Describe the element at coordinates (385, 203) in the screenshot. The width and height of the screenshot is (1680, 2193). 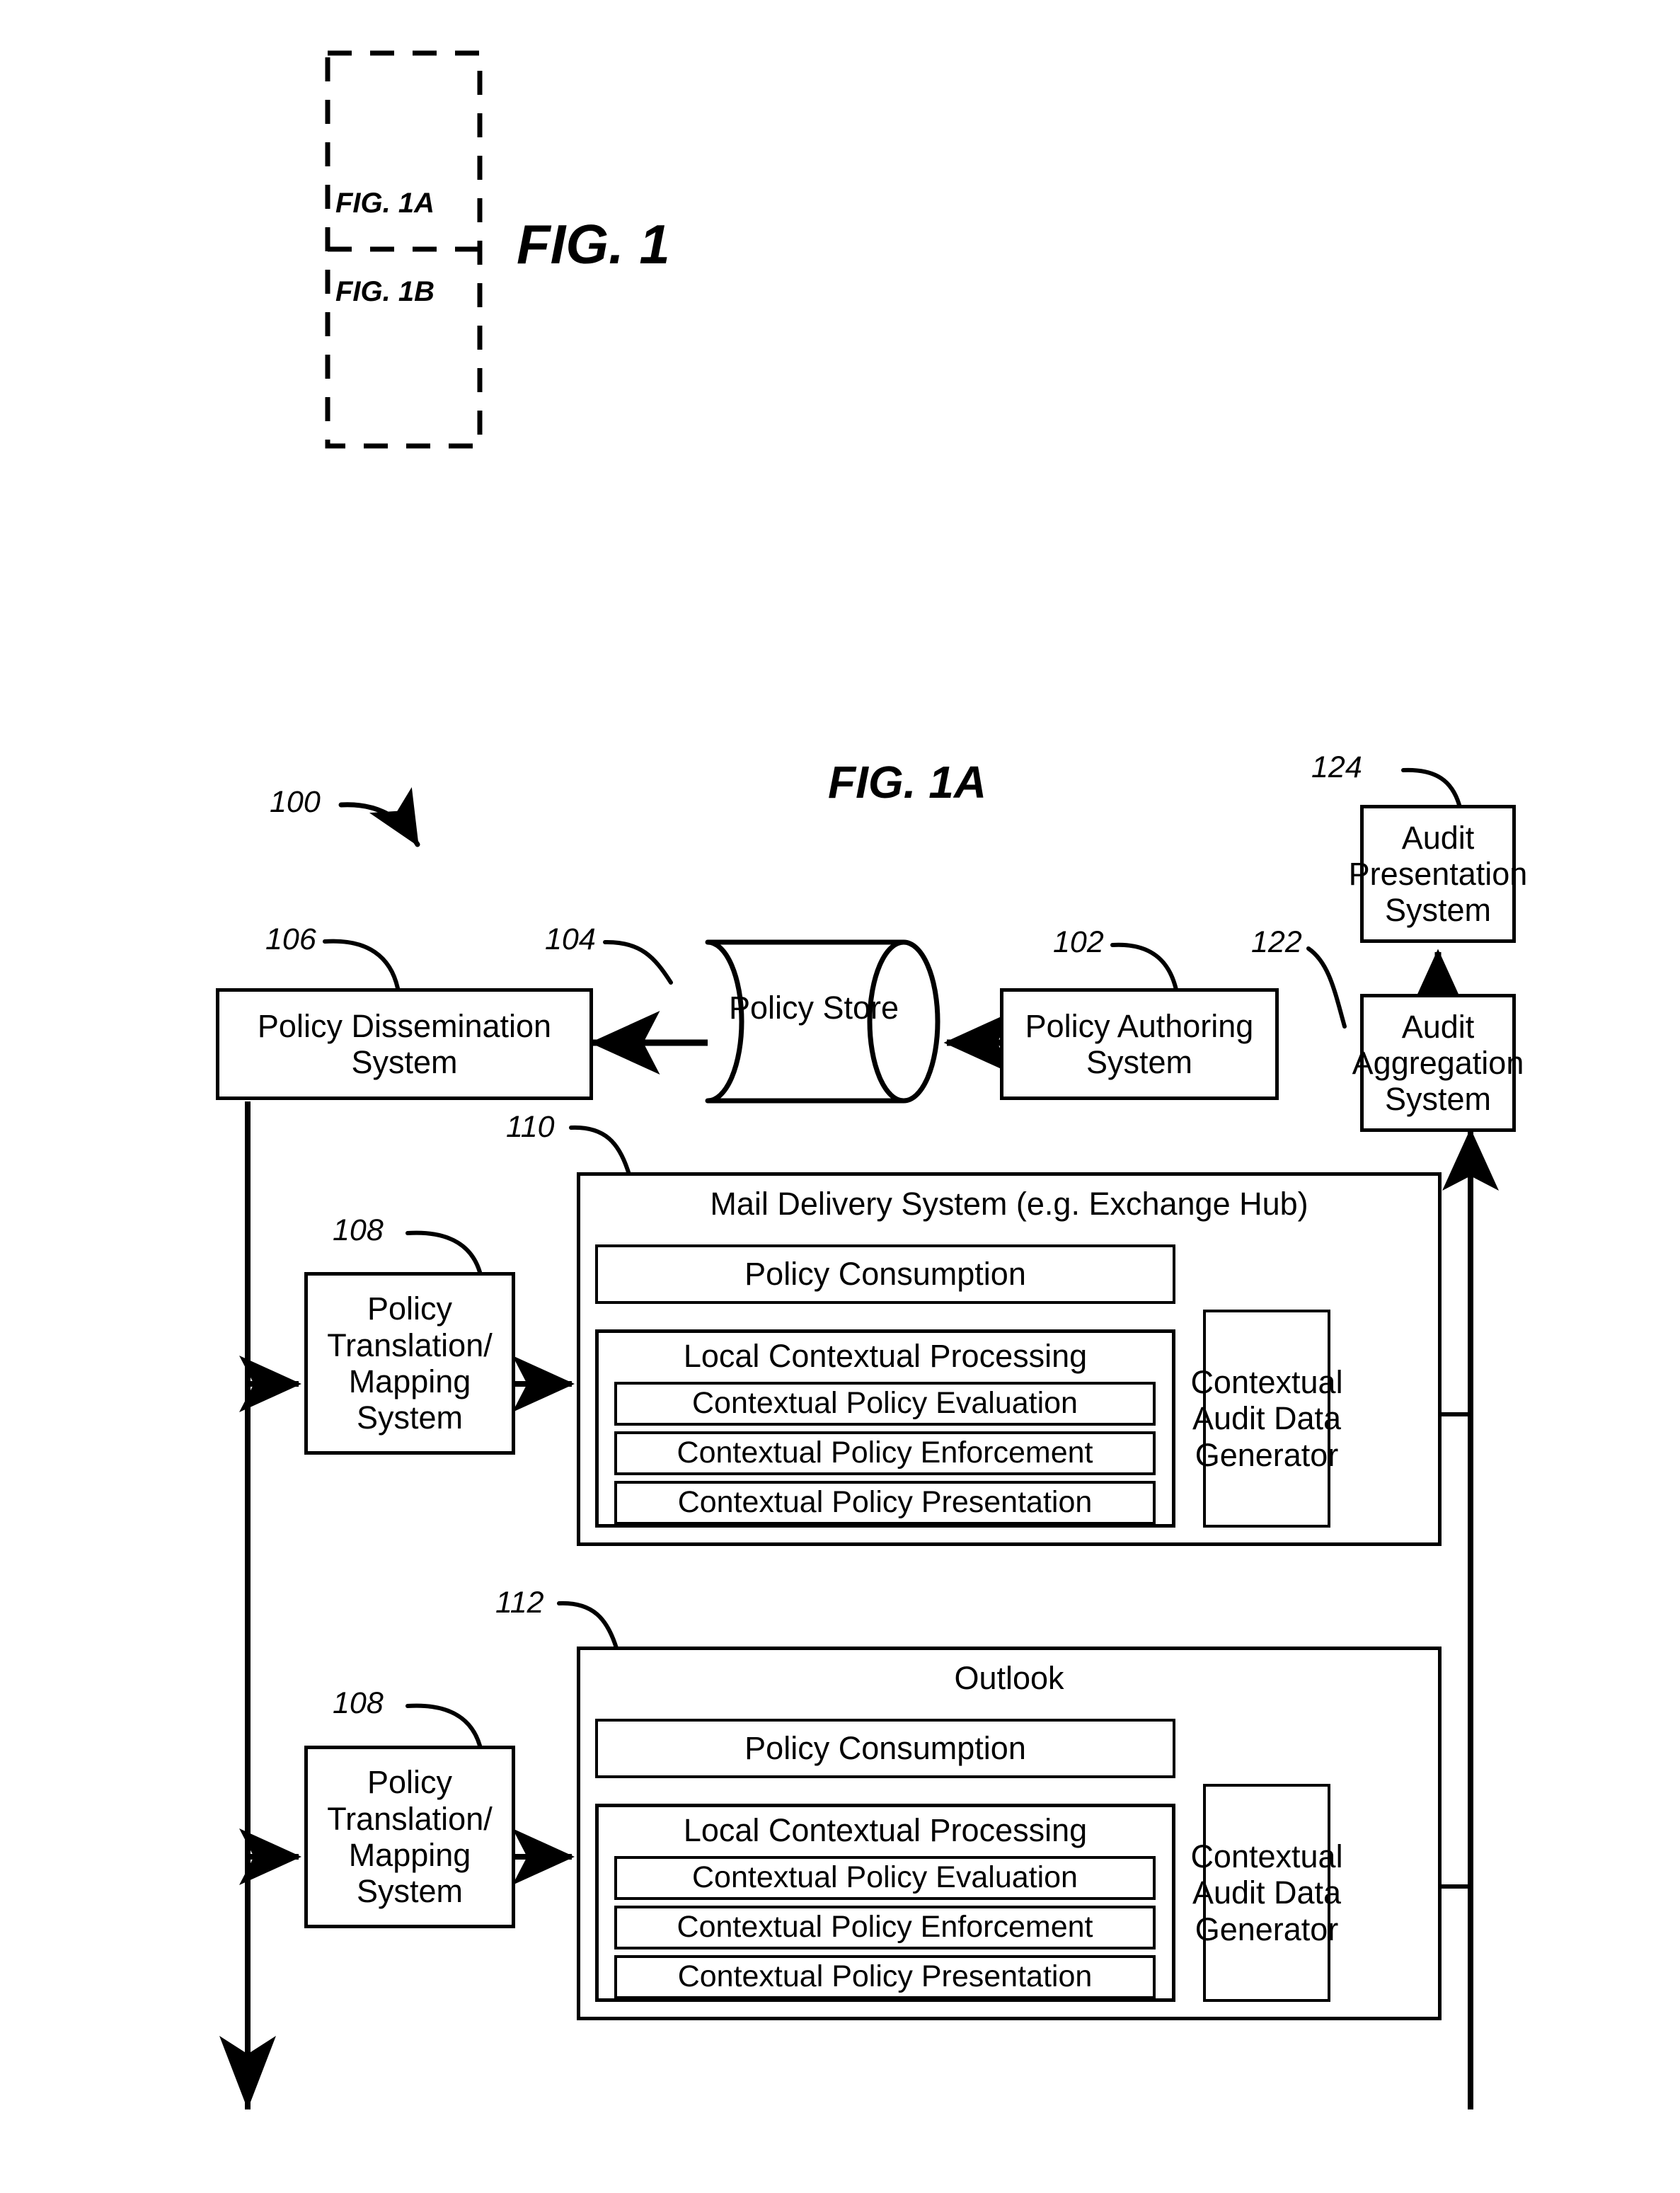
I see `sheet-key-fig-1a-label: FIG. 1A` at that location.